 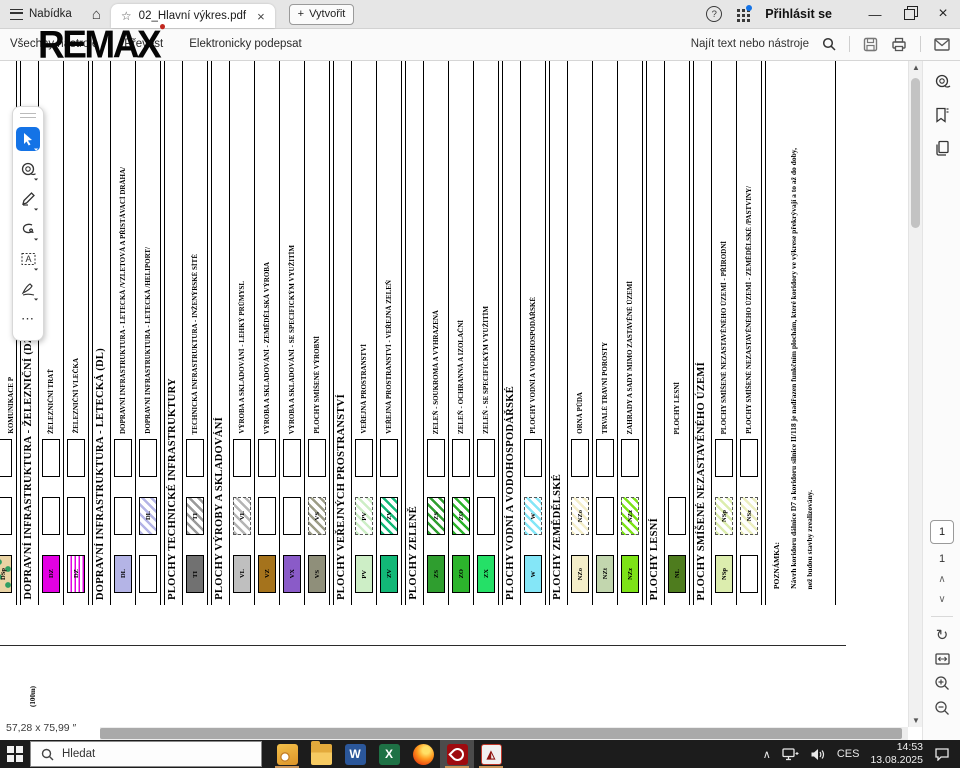 What do you see at coordinates (317, 516) in the screenshot?
I see `legend-swatch-hatch: VS` at bounding box center [317, 516].